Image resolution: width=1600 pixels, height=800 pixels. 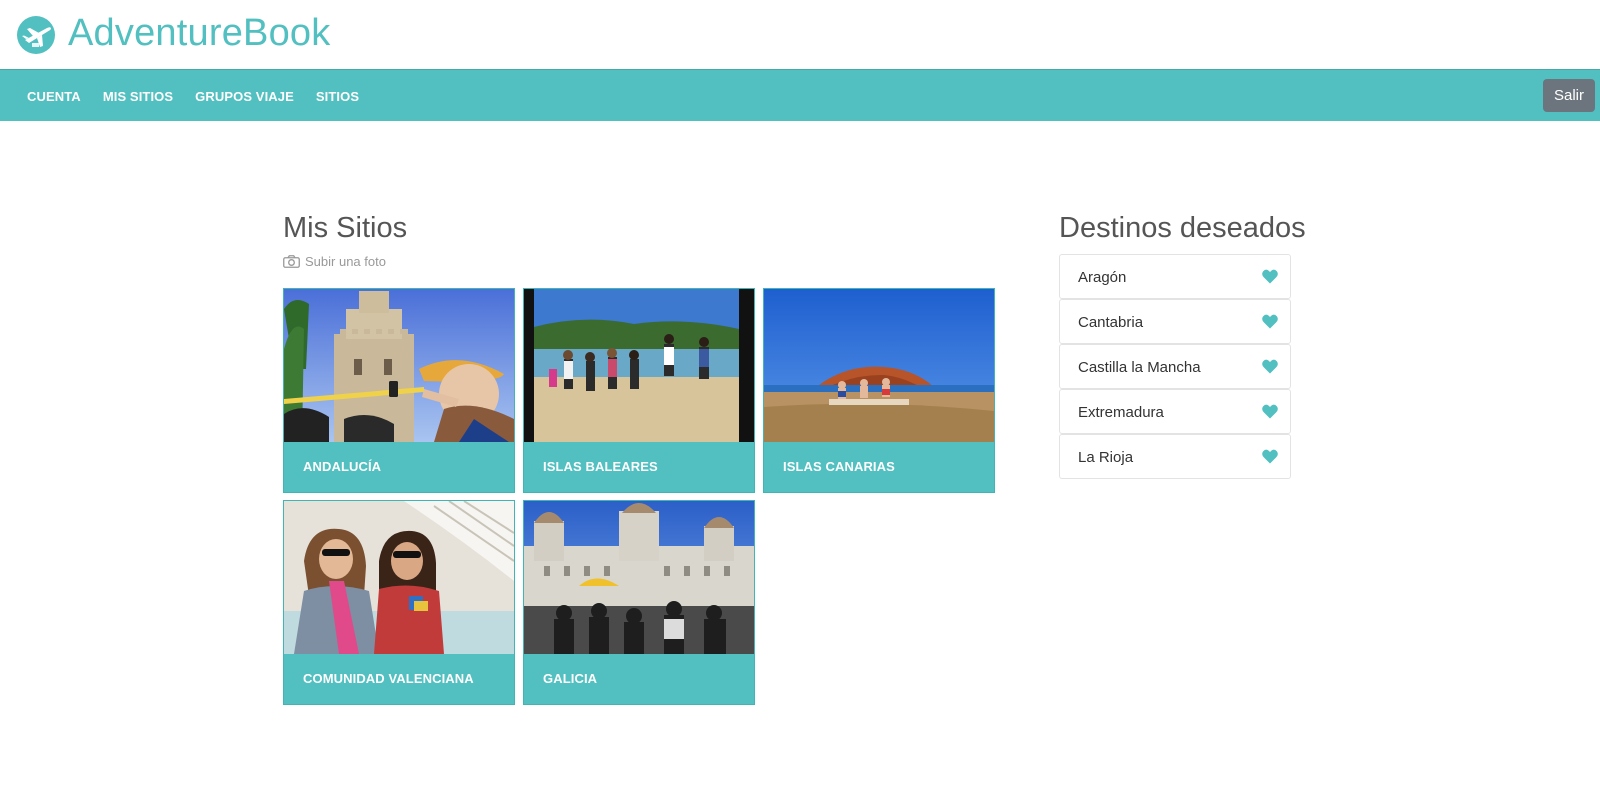 What do you see at coordinates (399, 365) in the screenshot?
I see `photo-torre-del-oro` at bounding box center [399, 365].